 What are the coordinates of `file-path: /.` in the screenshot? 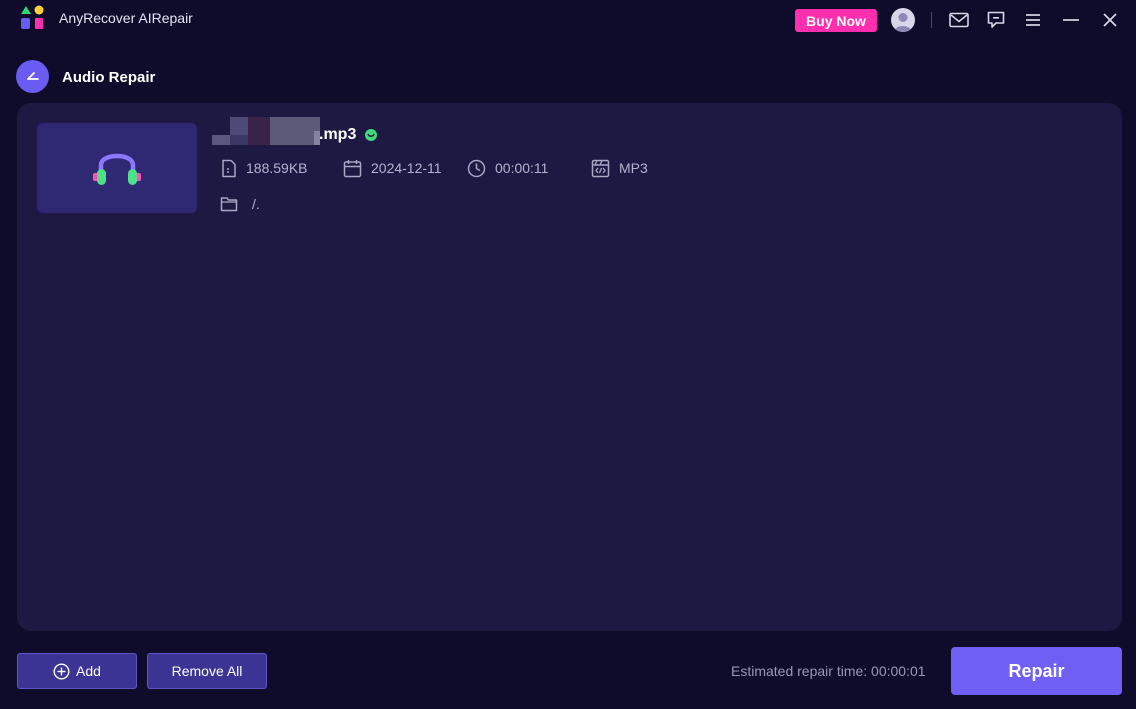 It's located at (256, 204).